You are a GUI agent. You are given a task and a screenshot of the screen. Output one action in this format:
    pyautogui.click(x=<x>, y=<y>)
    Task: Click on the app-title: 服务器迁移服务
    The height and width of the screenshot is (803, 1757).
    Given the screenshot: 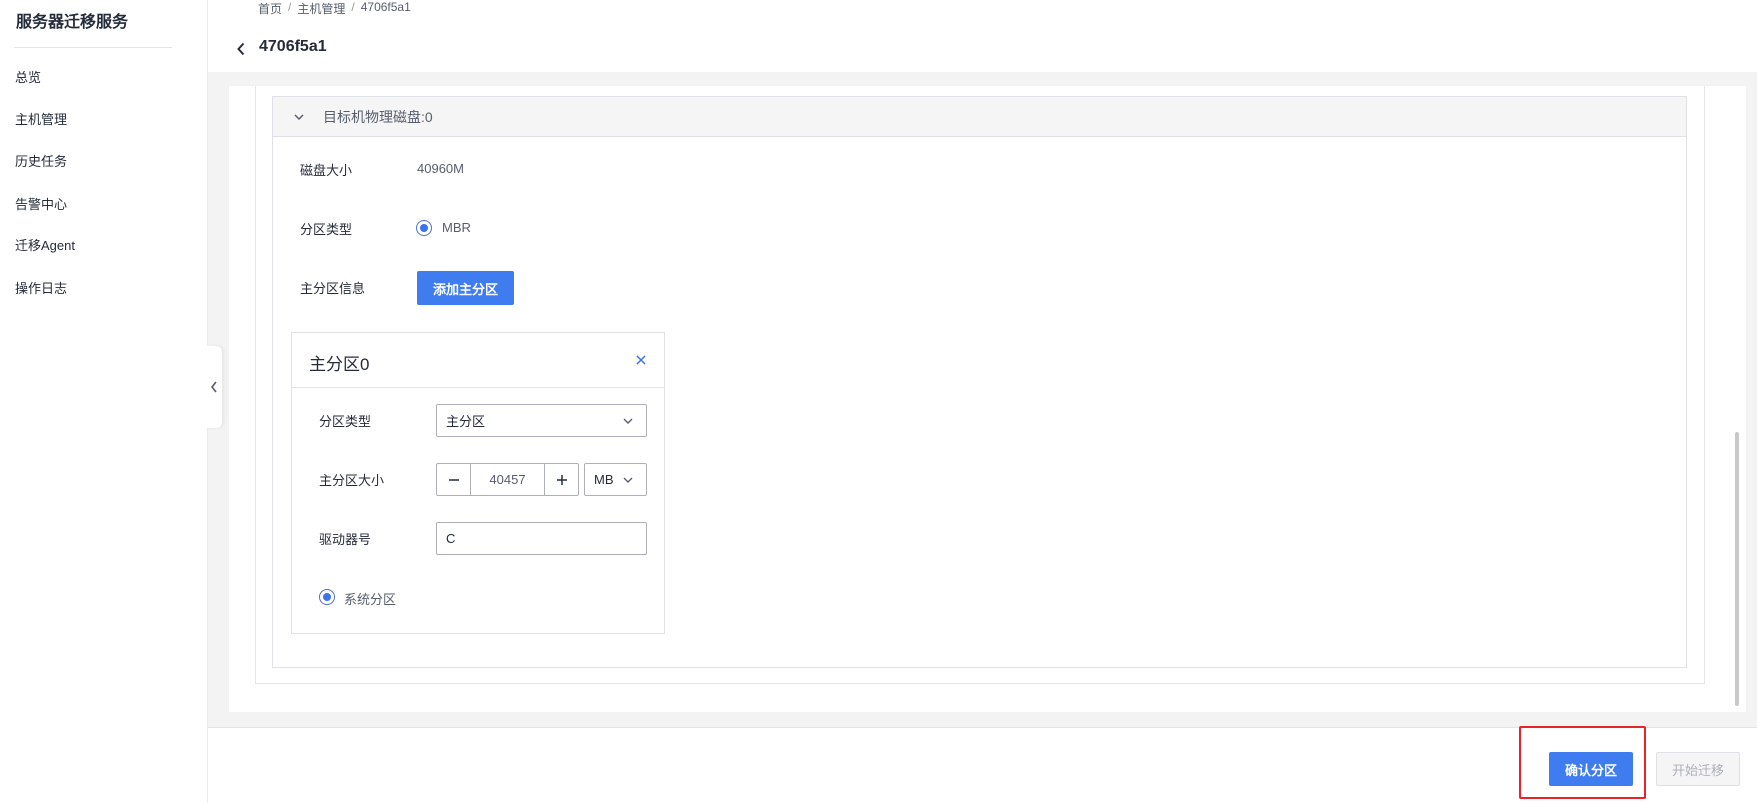 What is the action you would take?
    pyautogui.click(x=72, y=22)
    